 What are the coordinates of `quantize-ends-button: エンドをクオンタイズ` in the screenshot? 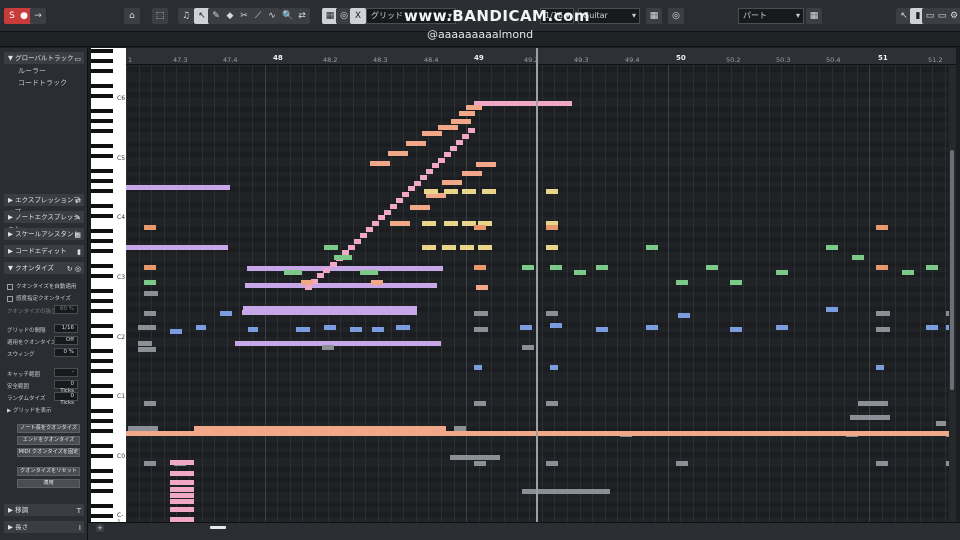 It's located at (48, 440).